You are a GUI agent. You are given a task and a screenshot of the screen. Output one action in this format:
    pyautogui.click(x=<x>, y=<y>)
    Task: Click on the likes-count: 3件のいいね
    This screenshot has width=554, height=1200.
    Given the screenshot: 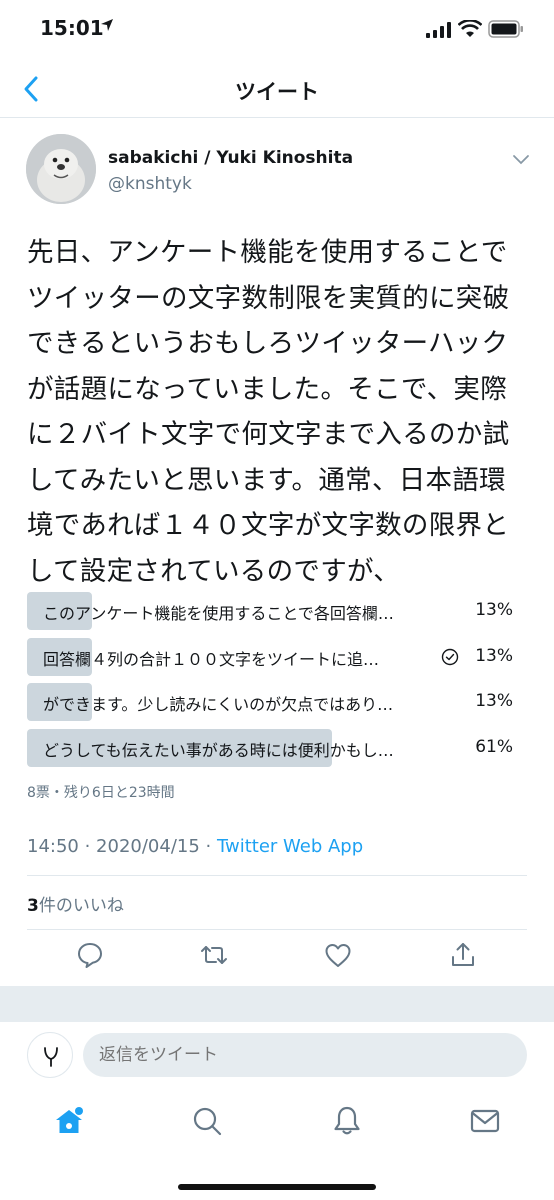 What is the action you would take?
    pyautogui.click(x=75, y=903)
    